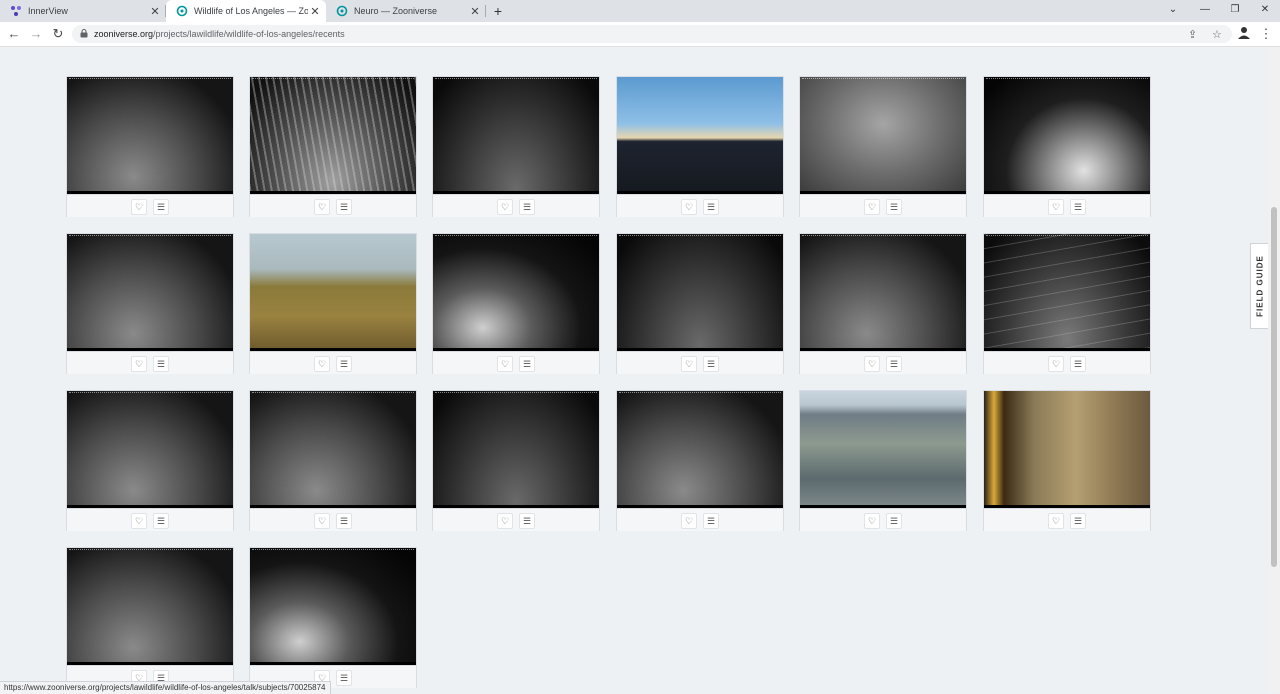  What do you see at coordinates (1192, 35) in the screenshot?
I see `share-icon: ⇪` at bounding box center [1192, 35].